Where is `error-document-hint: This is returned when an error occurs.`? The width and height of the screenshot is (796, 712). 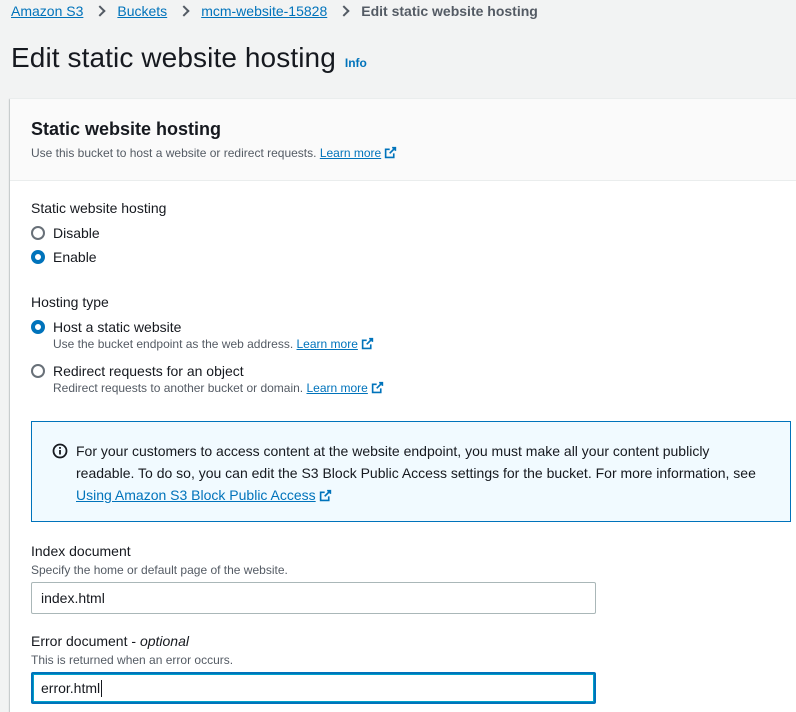 error-document-hint: This is returned when an error occurs. is located at coordinates (132, 660).